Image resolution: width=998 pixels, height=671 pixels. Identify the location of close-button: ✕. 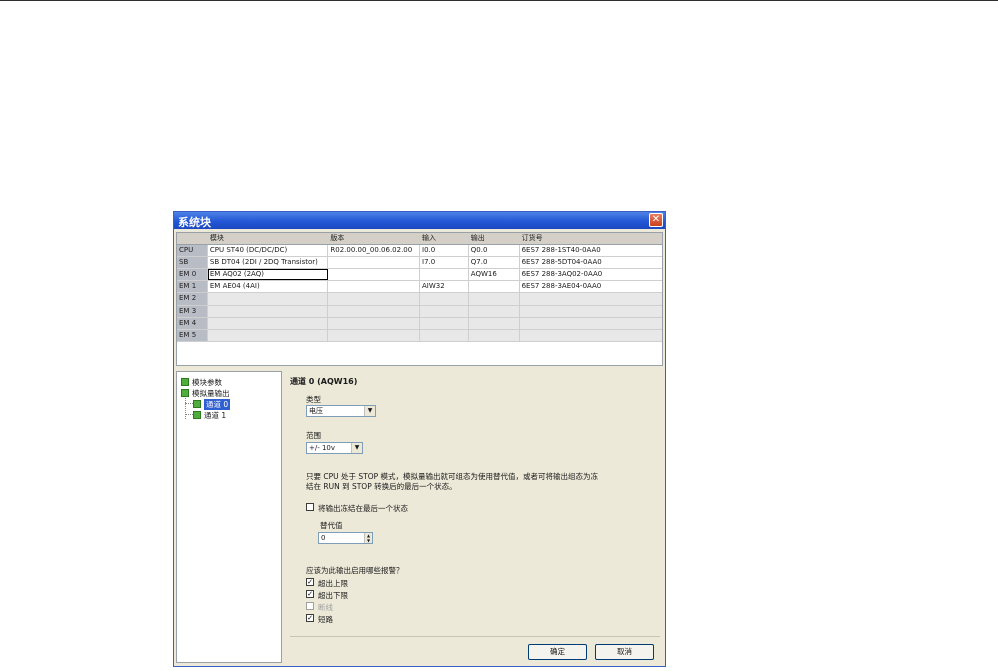
(656, 220).